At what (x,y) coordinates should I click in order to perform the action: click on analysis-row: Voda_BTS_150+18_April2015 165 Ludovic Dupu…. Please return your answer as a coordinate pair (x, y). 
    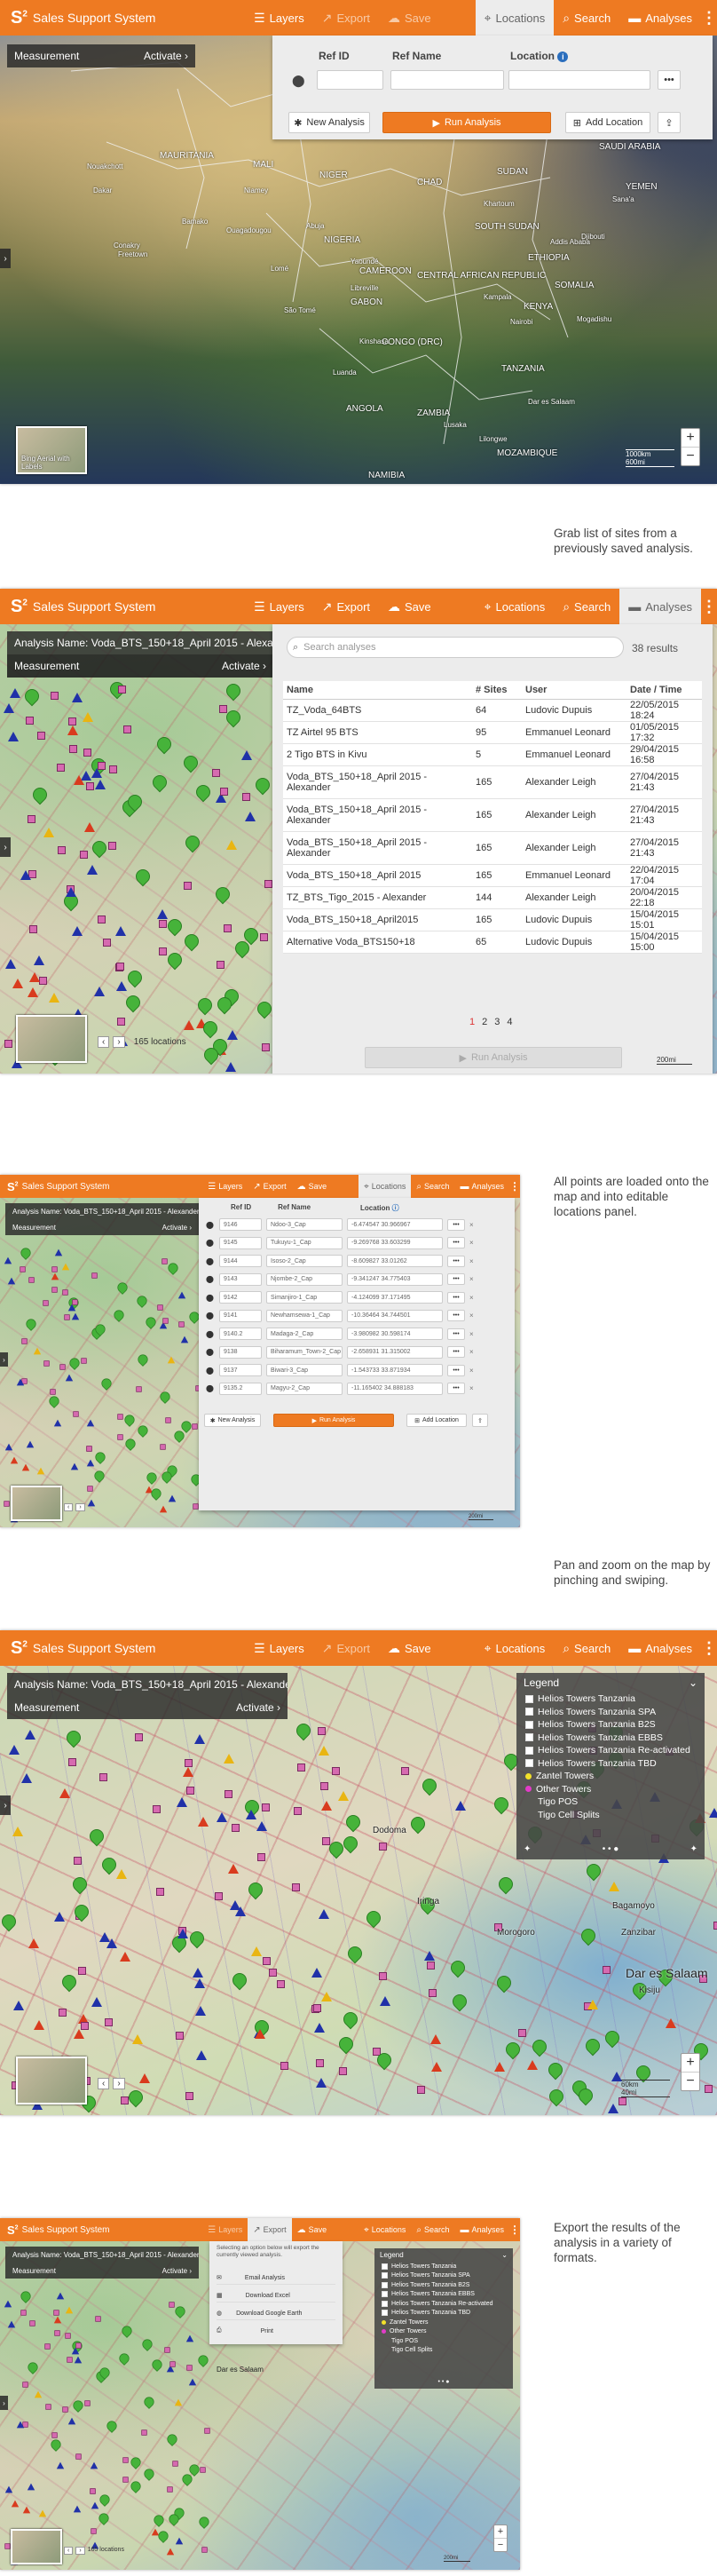
    Looking at the image, I should click on (493, 920).